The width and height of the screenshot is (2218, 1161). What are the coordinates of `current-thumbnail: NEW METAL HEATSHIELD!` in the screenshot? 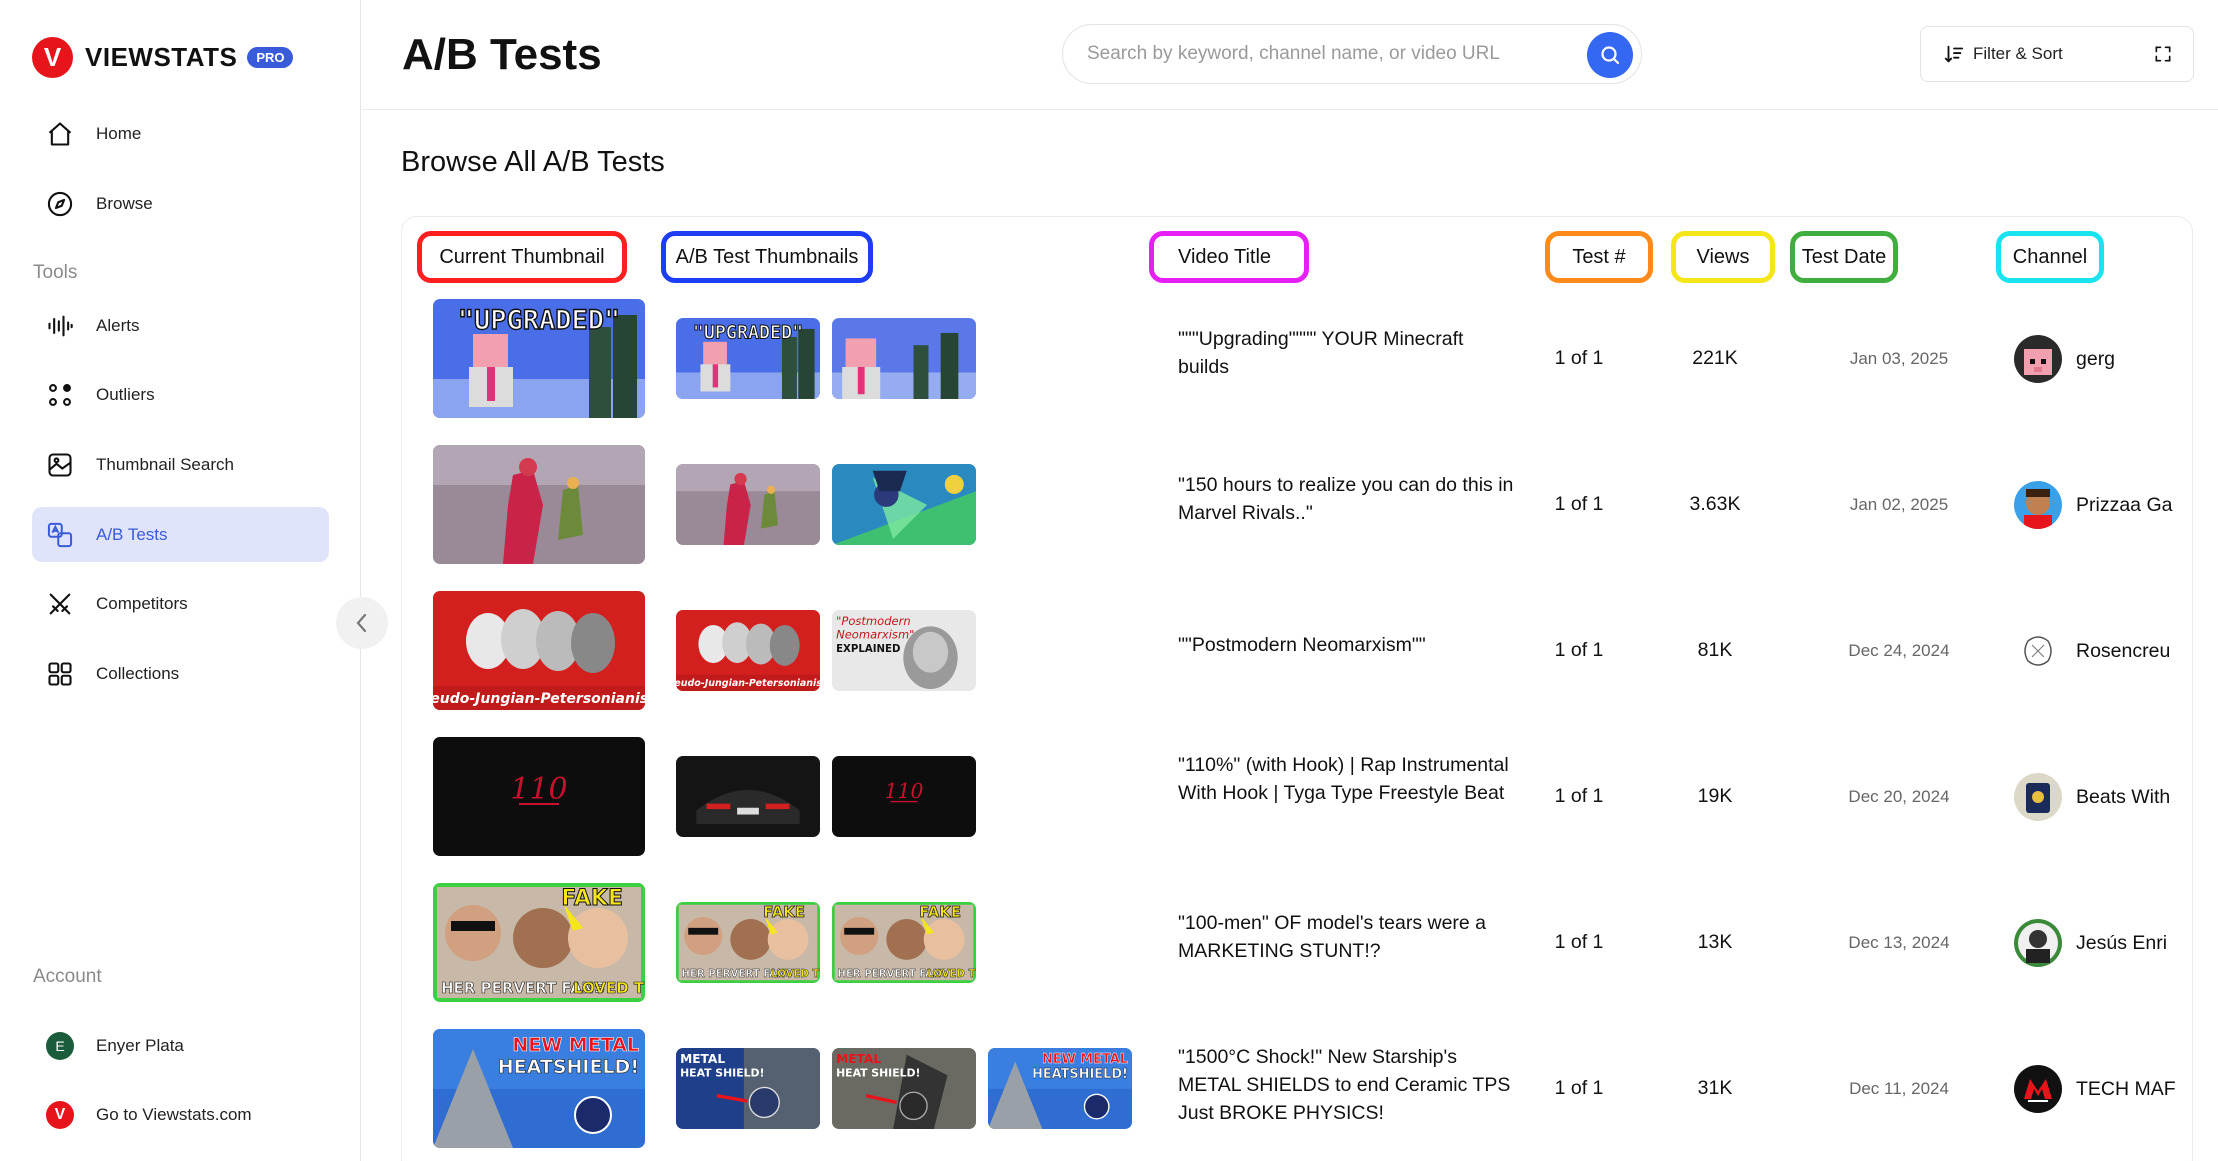 It's located at (539, 1088).